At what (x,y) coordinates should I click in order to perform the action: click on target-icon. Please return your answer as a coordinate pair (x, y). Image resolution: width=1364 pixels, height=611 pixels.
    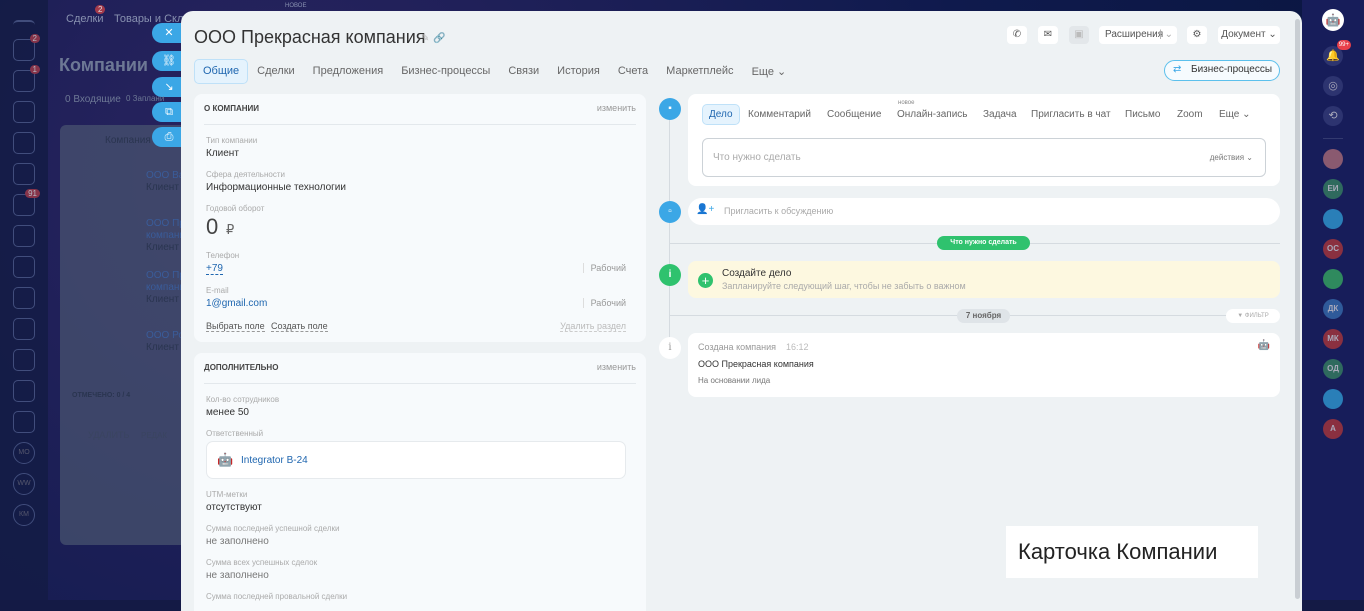
    Looking at the image, I should click on (24, 143).